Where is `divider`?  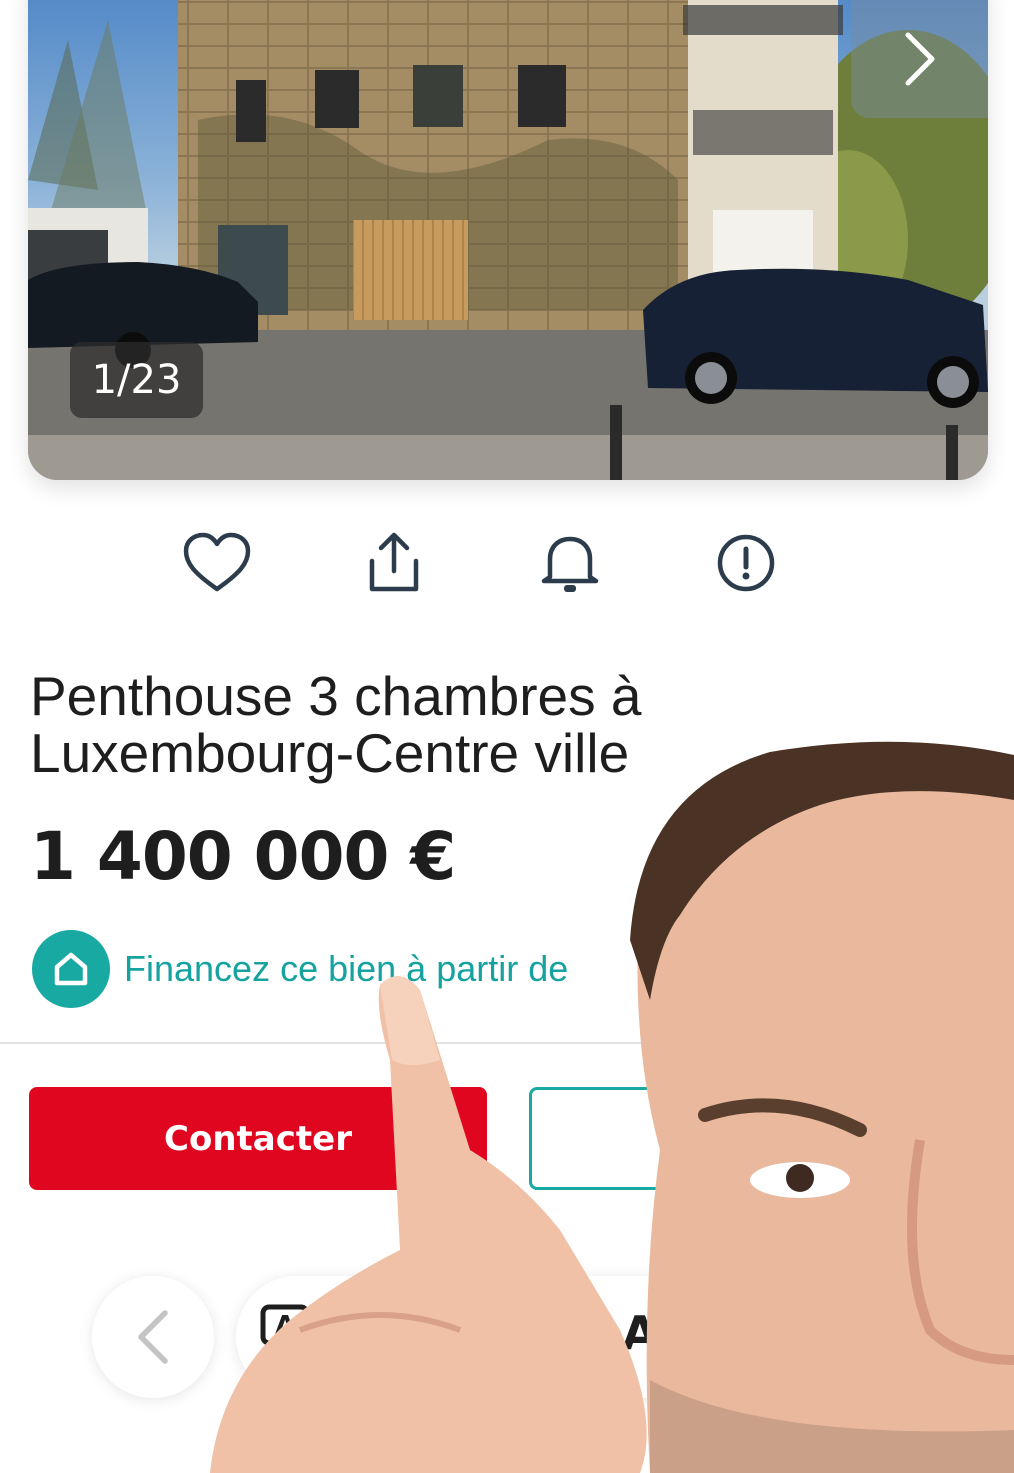
divider is located at coordinates (507, 1043).